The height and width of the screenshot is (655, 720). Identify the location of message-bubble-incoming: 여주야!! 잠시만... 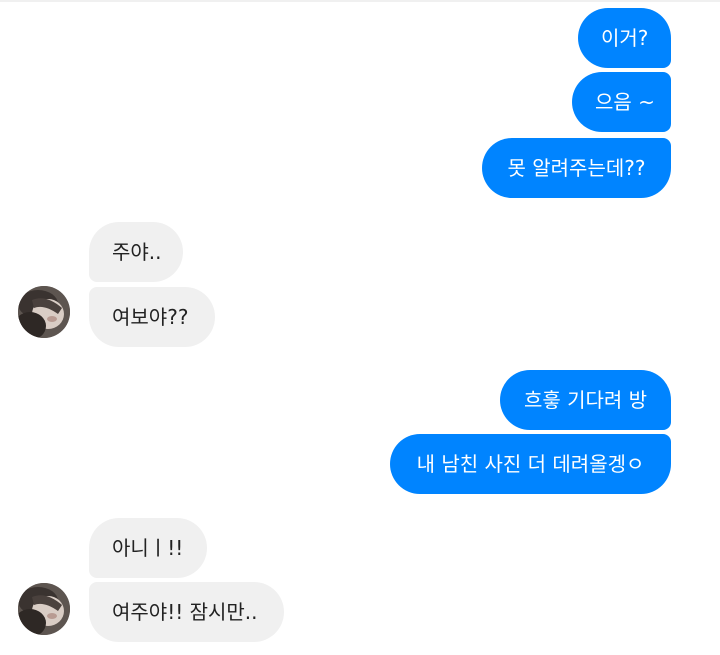
(186, 612).